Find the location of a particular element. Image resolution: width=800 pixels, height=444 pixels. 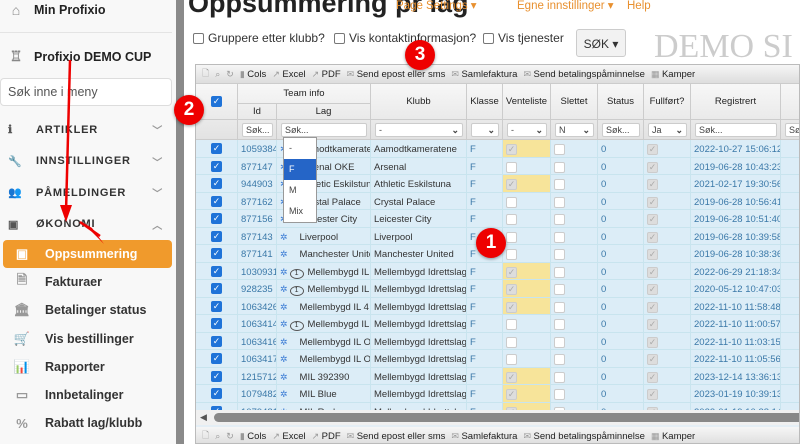

annotation-badge-3: 3 is located at coordinates (420, 55).